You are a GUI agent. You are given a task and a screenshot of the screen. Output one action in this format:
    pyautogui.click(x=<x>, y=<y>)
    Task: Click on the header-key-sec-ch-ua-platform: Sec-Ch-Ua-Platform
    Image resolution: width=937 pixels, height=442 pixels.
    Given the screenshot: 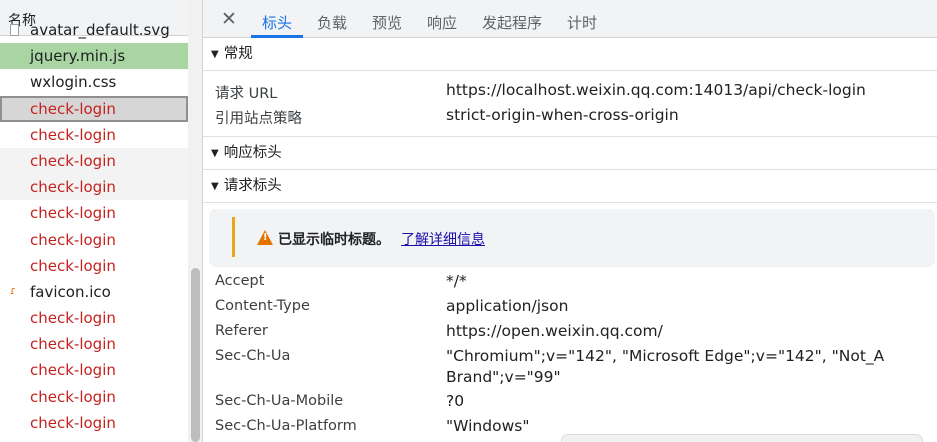 What is the action you would take?
    pyautogui.click(x=286, y=426)
    